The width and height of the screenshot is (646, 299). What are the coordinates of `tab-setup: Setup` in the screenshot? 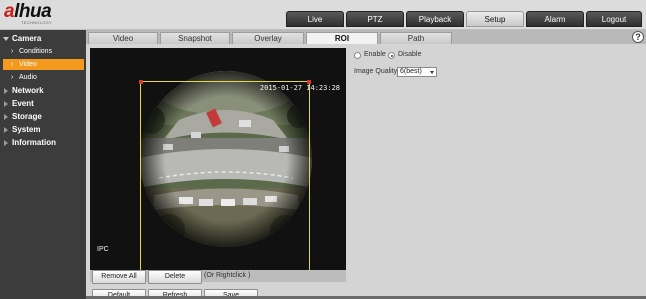 It's located at (495, 19).